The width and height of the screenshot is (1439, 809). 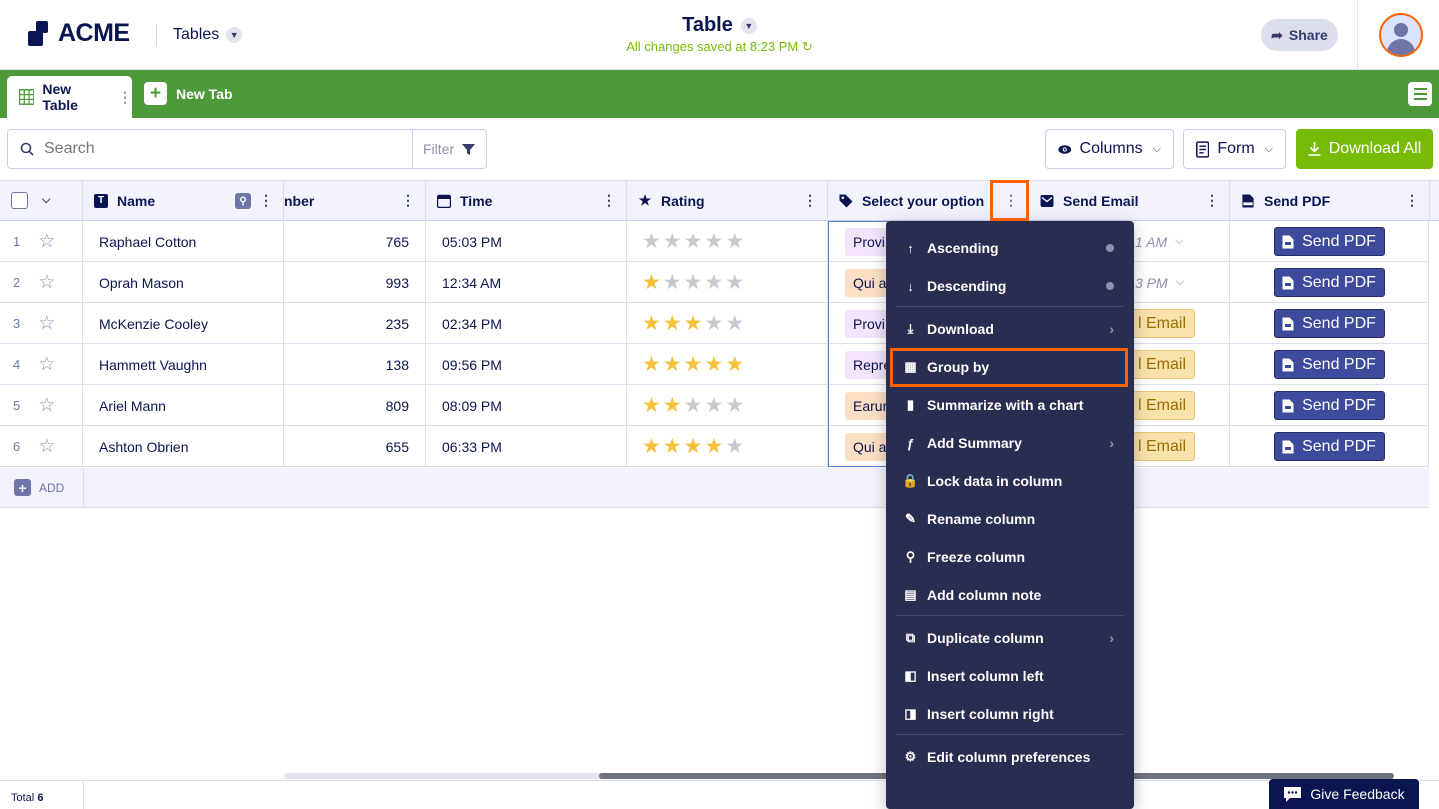 I want to click on menu-item-rename-column: ✎ Rename column, so click(x=1010, y=519).